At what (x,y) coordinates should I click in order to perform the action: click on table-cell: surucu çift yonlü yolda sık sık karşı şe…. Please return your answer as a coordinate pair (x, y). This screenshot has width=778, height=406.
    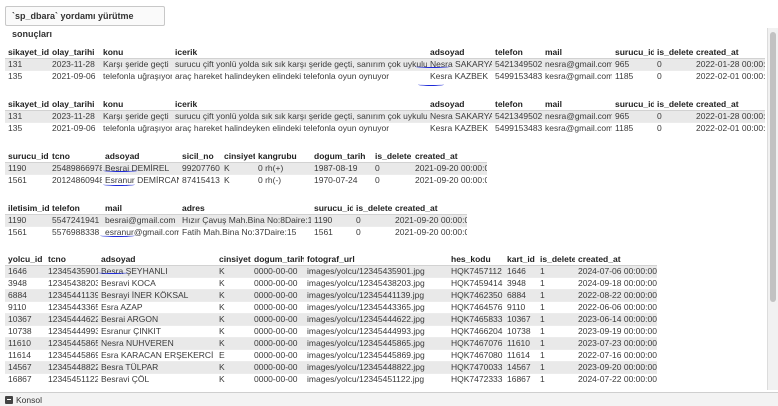
    Looking at the image, I should click on (299, 115).